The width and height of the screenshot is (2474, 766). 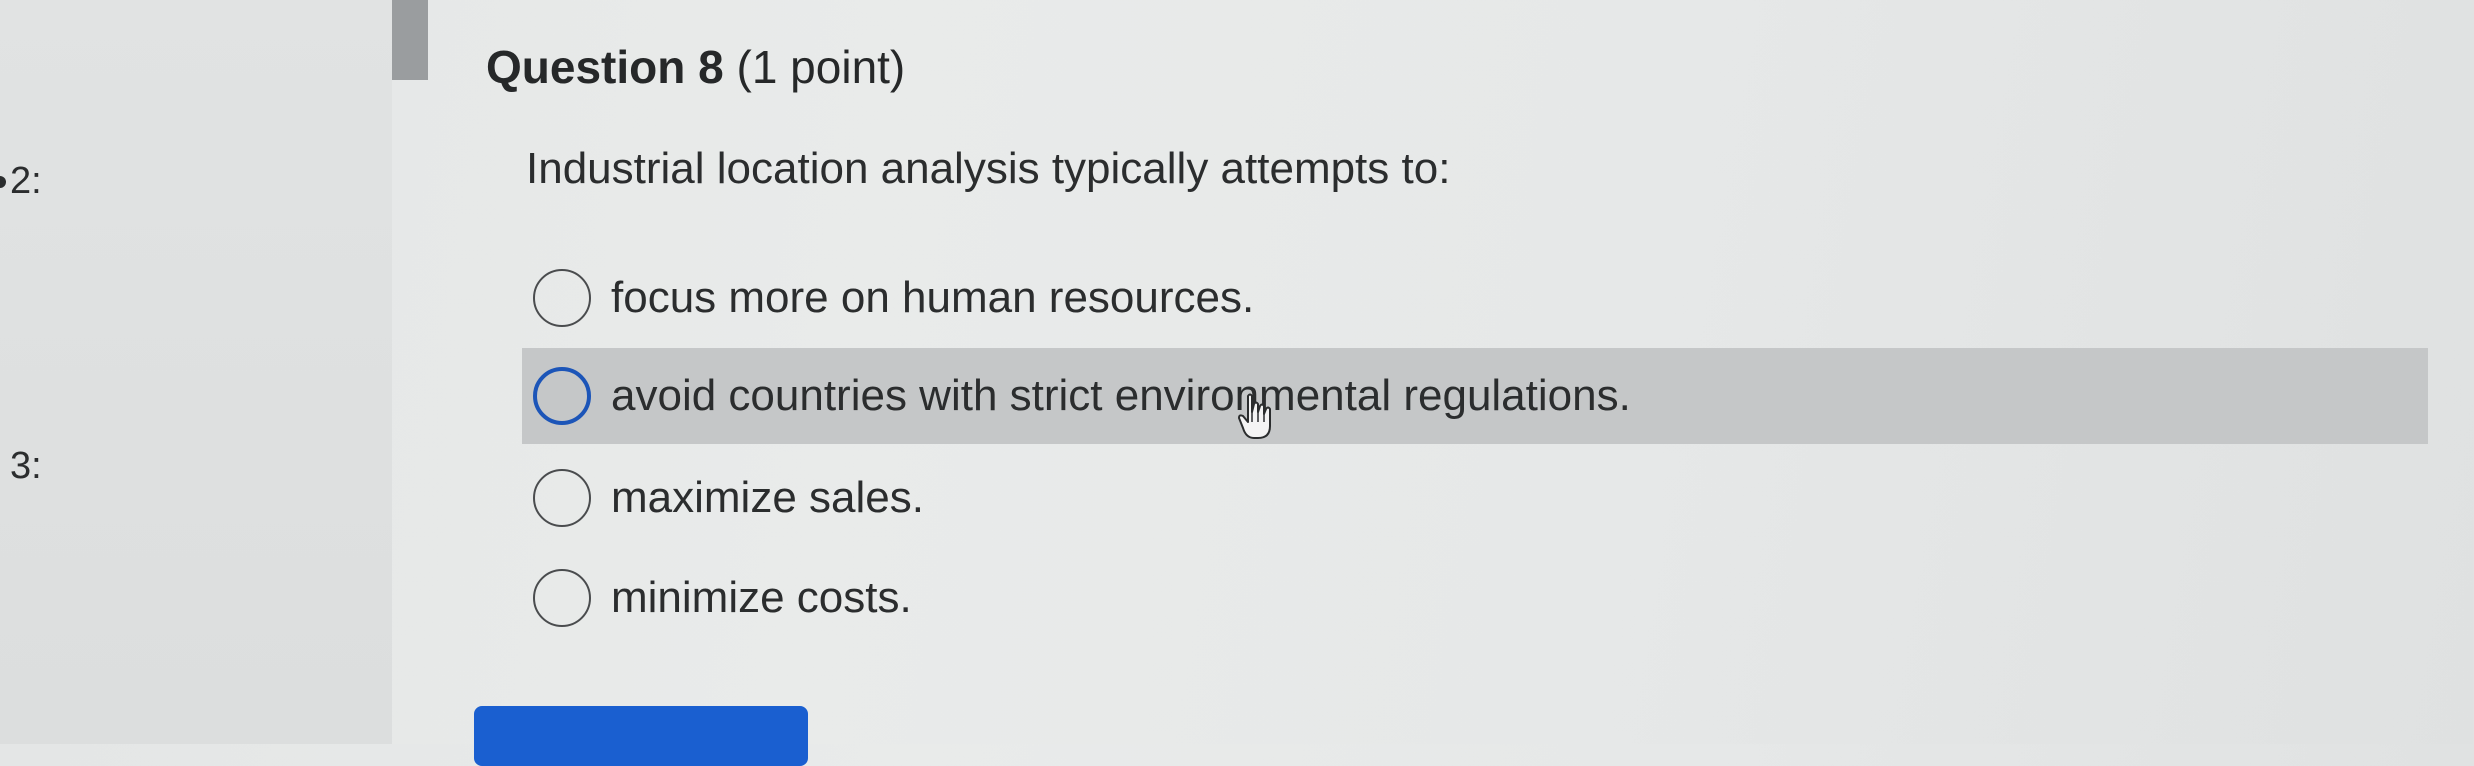 I want to click on question-title: Question 8 (1 point), so click(x=695, y=67).